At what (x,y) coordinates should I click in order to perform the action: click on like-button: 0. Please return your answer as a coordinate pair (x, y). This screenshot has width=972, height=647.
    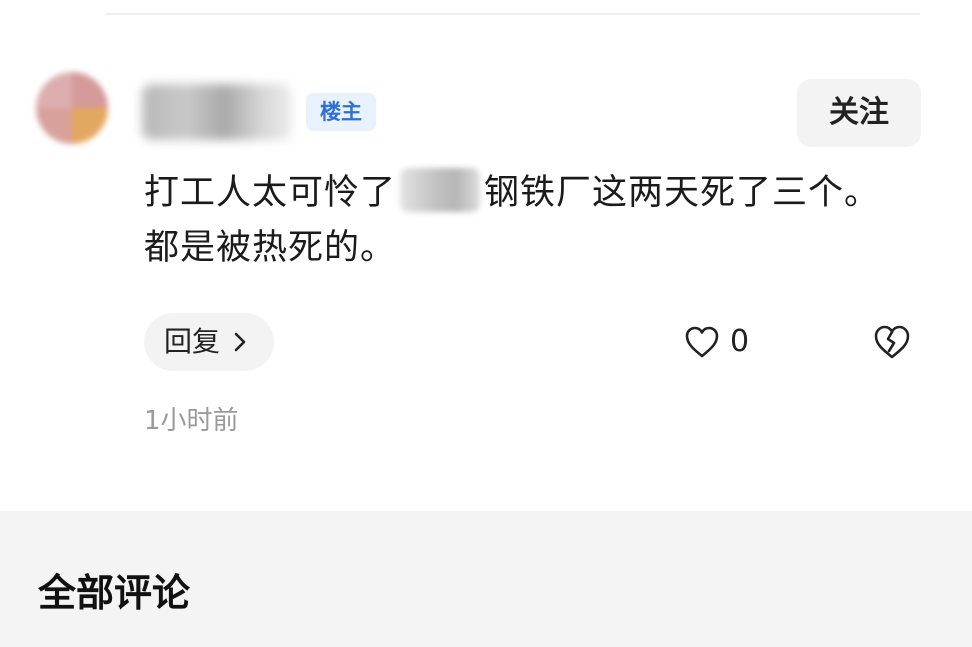
    Looking at the image, I should click on (719, 342).